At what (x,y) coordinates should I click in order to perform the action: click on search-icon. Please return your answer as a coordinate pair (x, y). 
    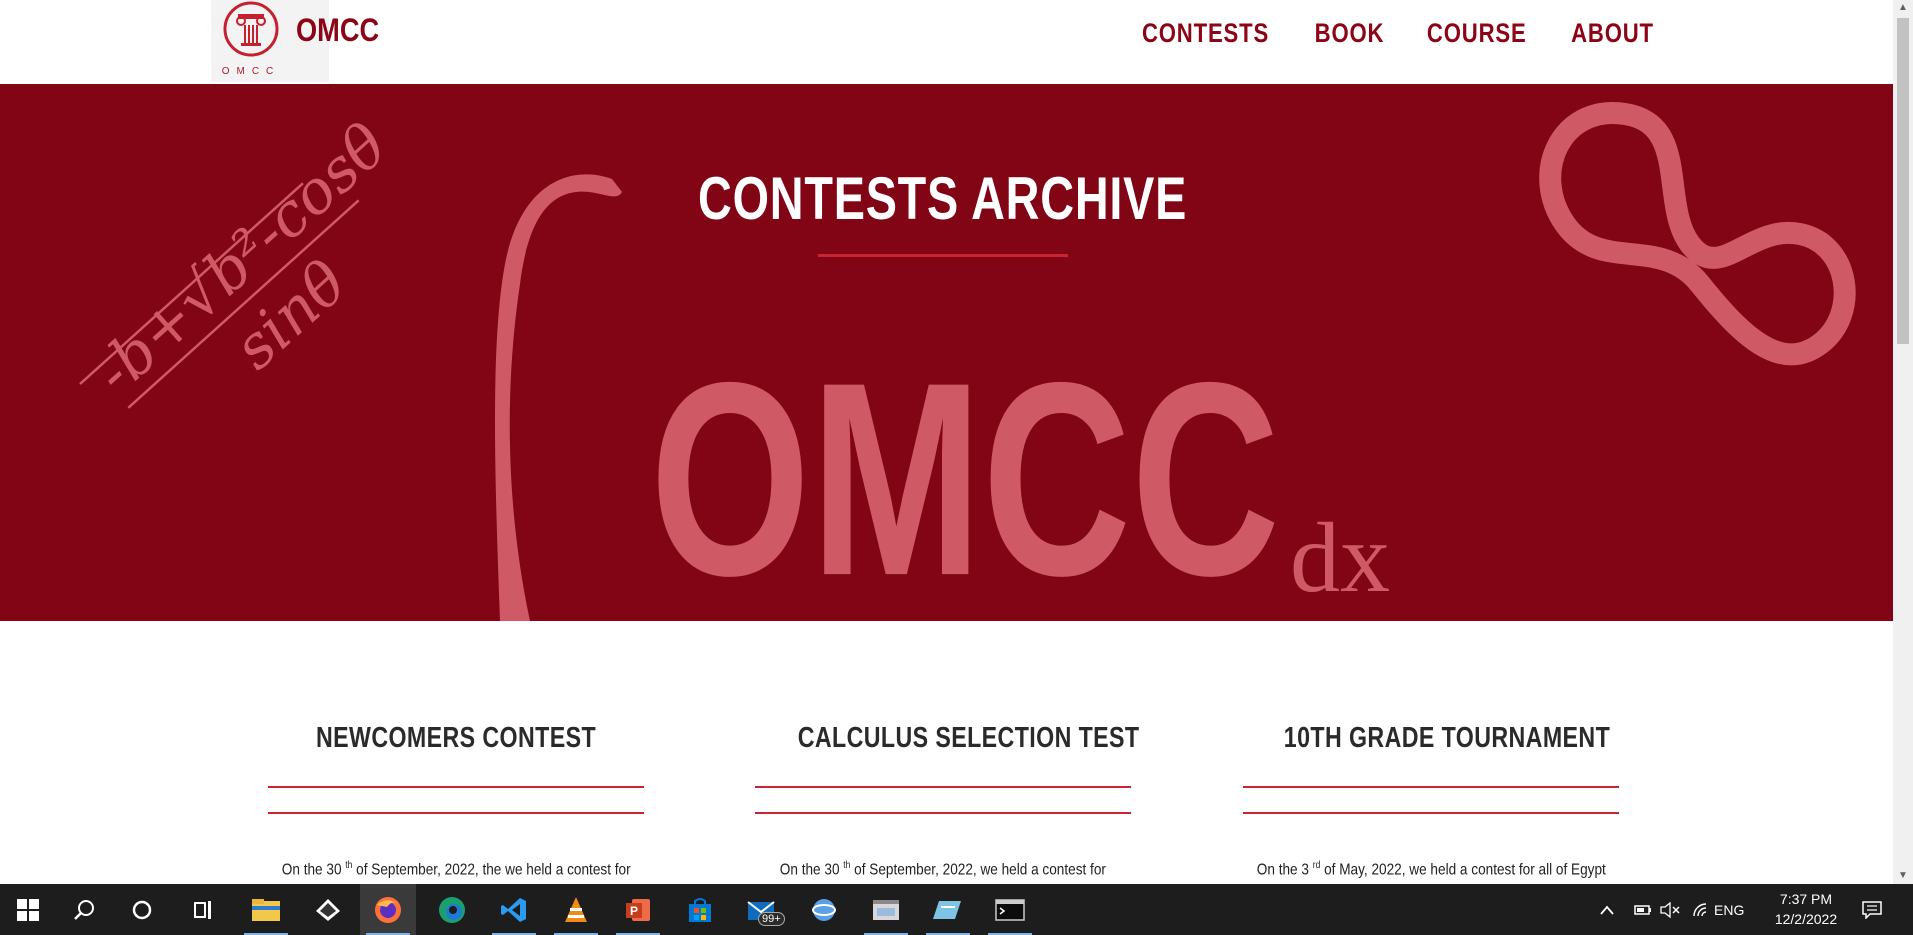
    Looking at the image, I should click on (84, 909).